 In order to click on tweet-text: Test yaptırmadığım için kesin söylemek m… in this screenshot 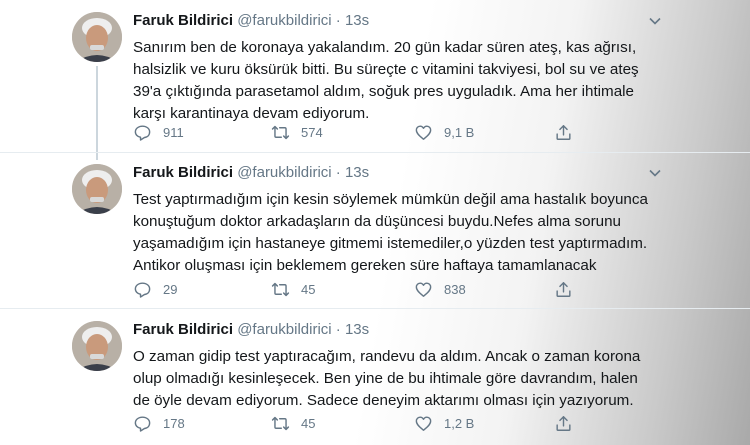, I will do `click(390, 232)`.